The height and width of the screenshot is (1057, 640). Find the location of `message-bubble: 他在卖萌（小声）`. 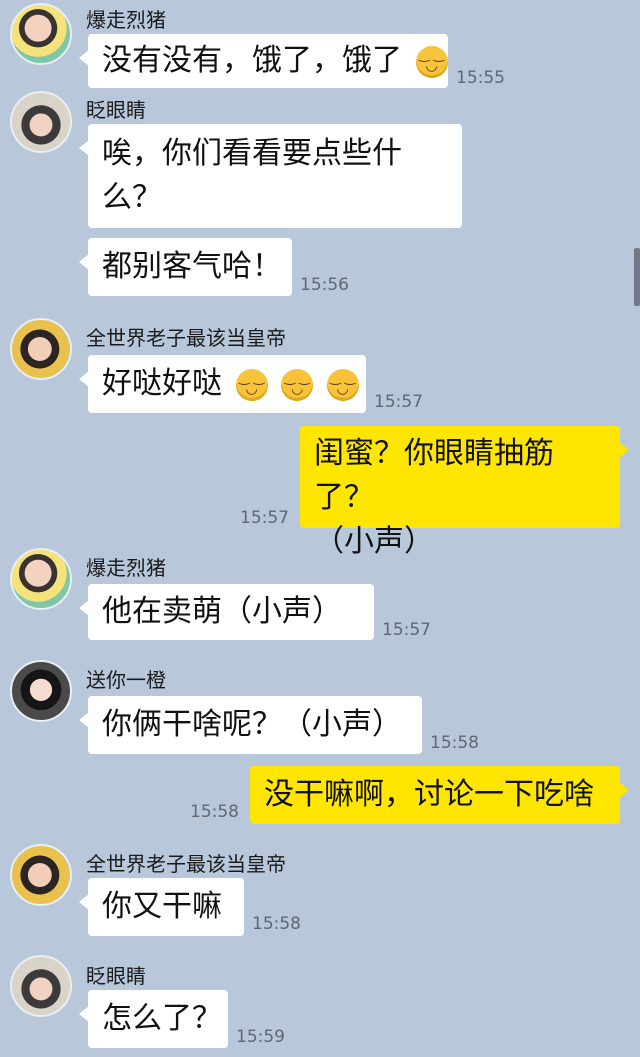

message-bubble: 他在卖萌（小声） is located at coordinates (226, 612).